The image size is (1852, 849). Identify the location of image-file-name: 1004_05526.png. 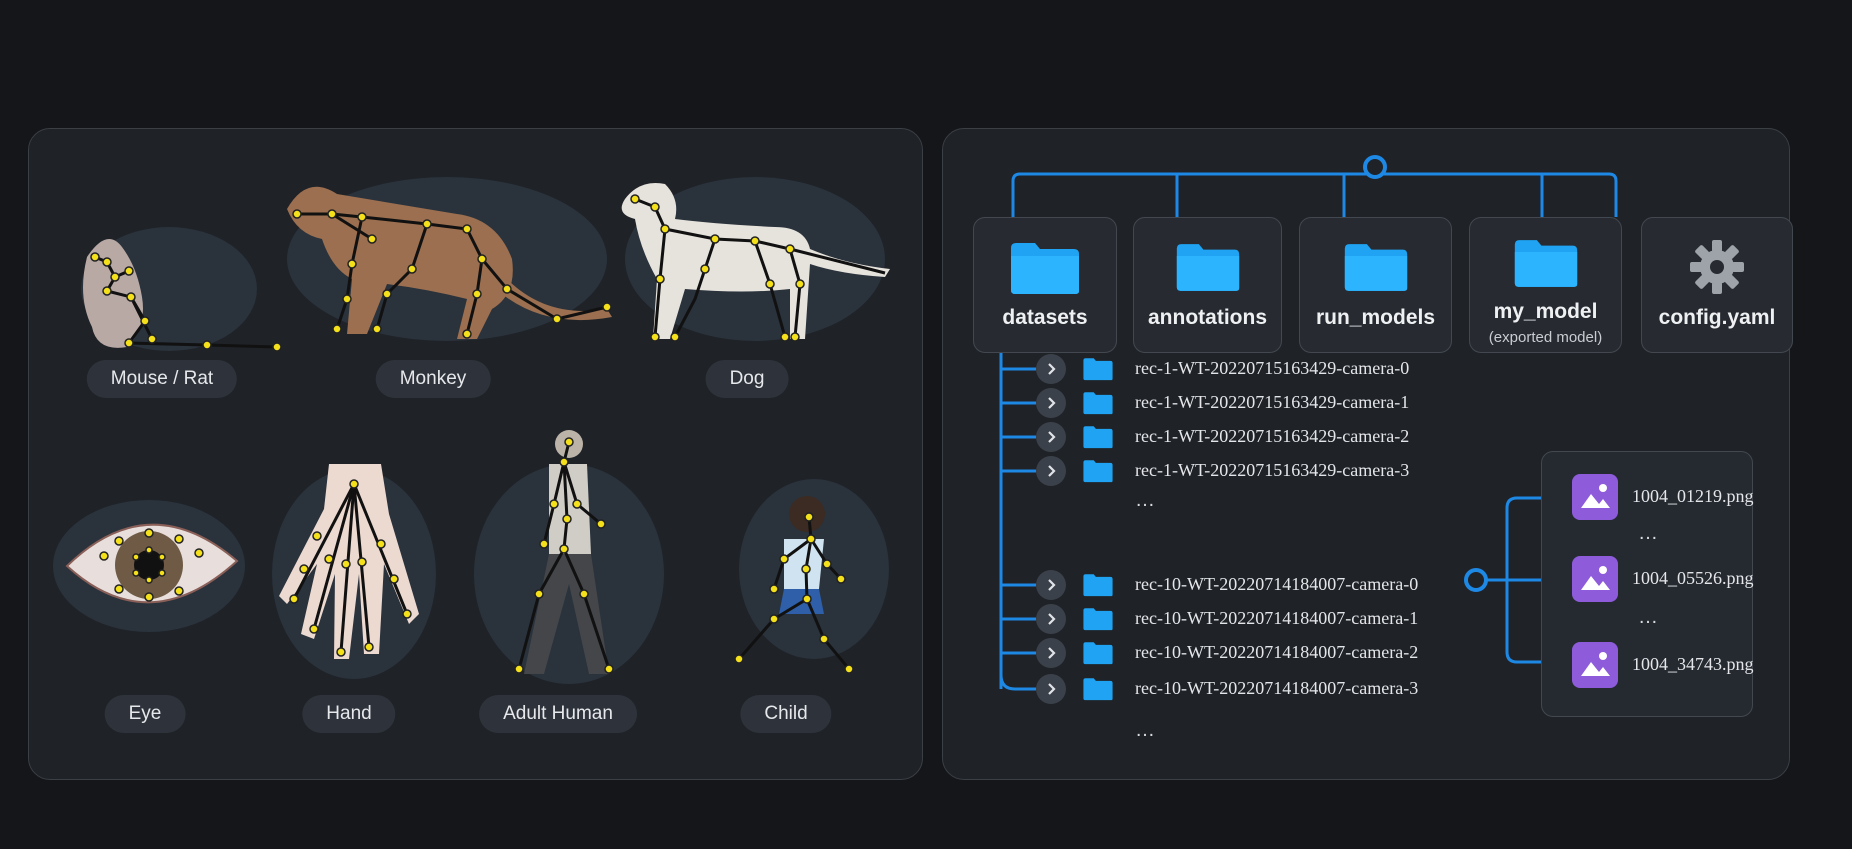
(1693, 578).